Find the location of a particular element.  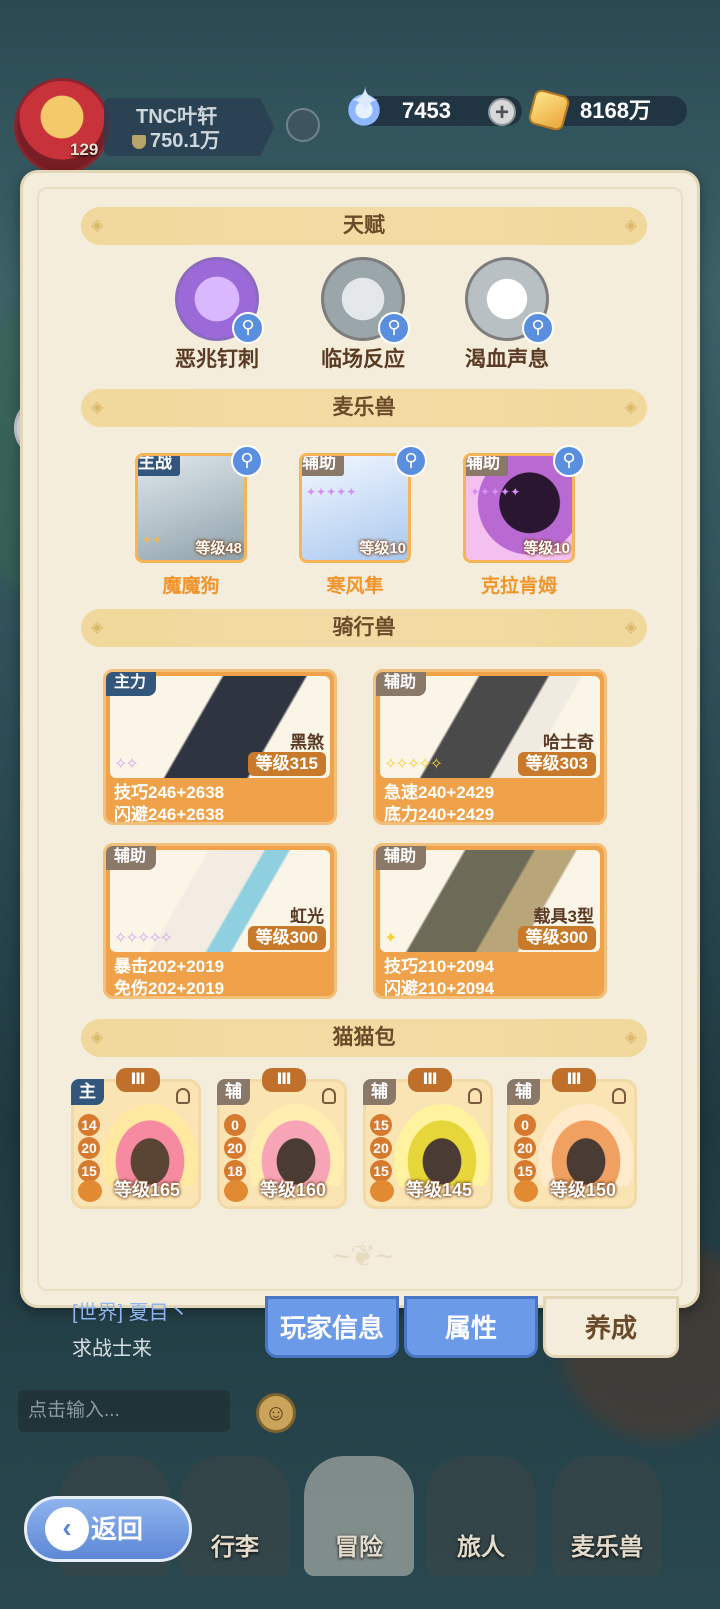

nav-traveler: 旅人 is located at coordinates (481, 1516).